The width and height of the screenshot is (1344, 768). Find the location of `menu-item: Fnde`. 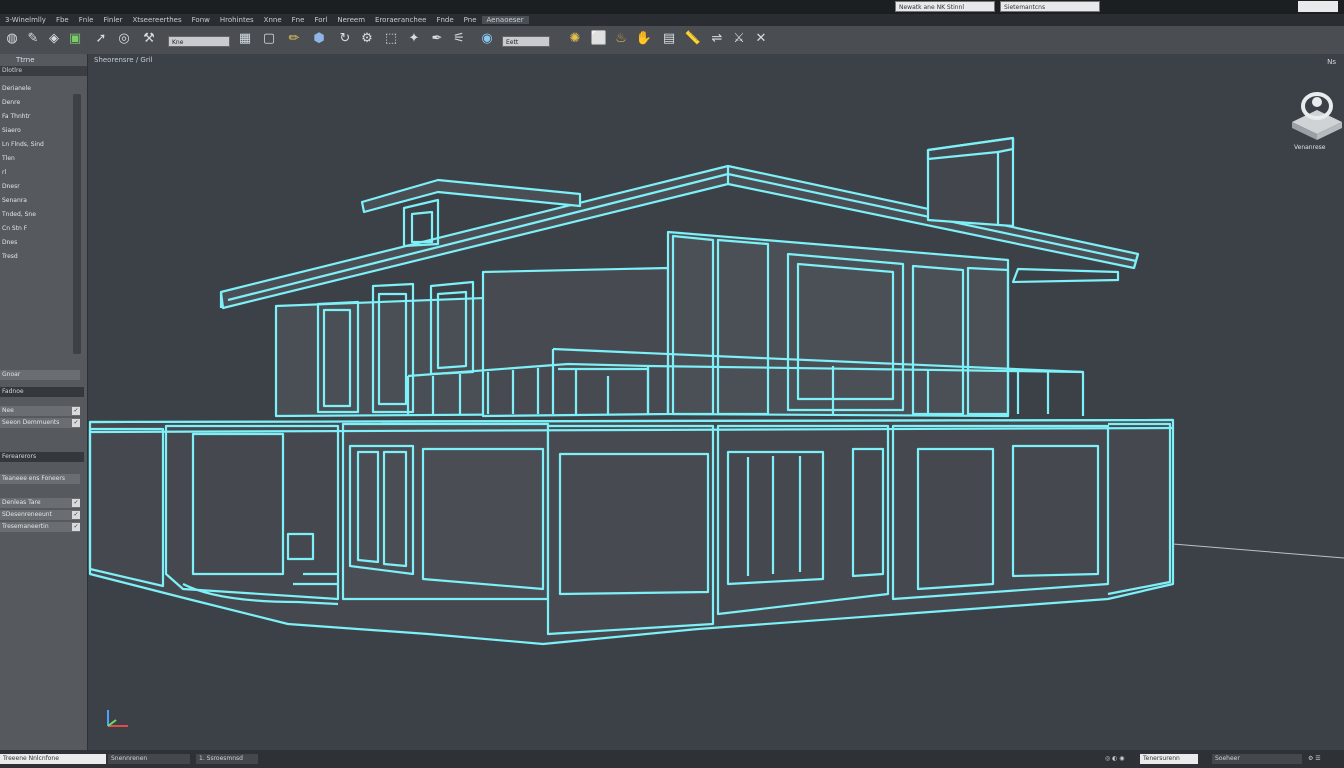

menu-item: Fnde is located at coordinates (444, 20).